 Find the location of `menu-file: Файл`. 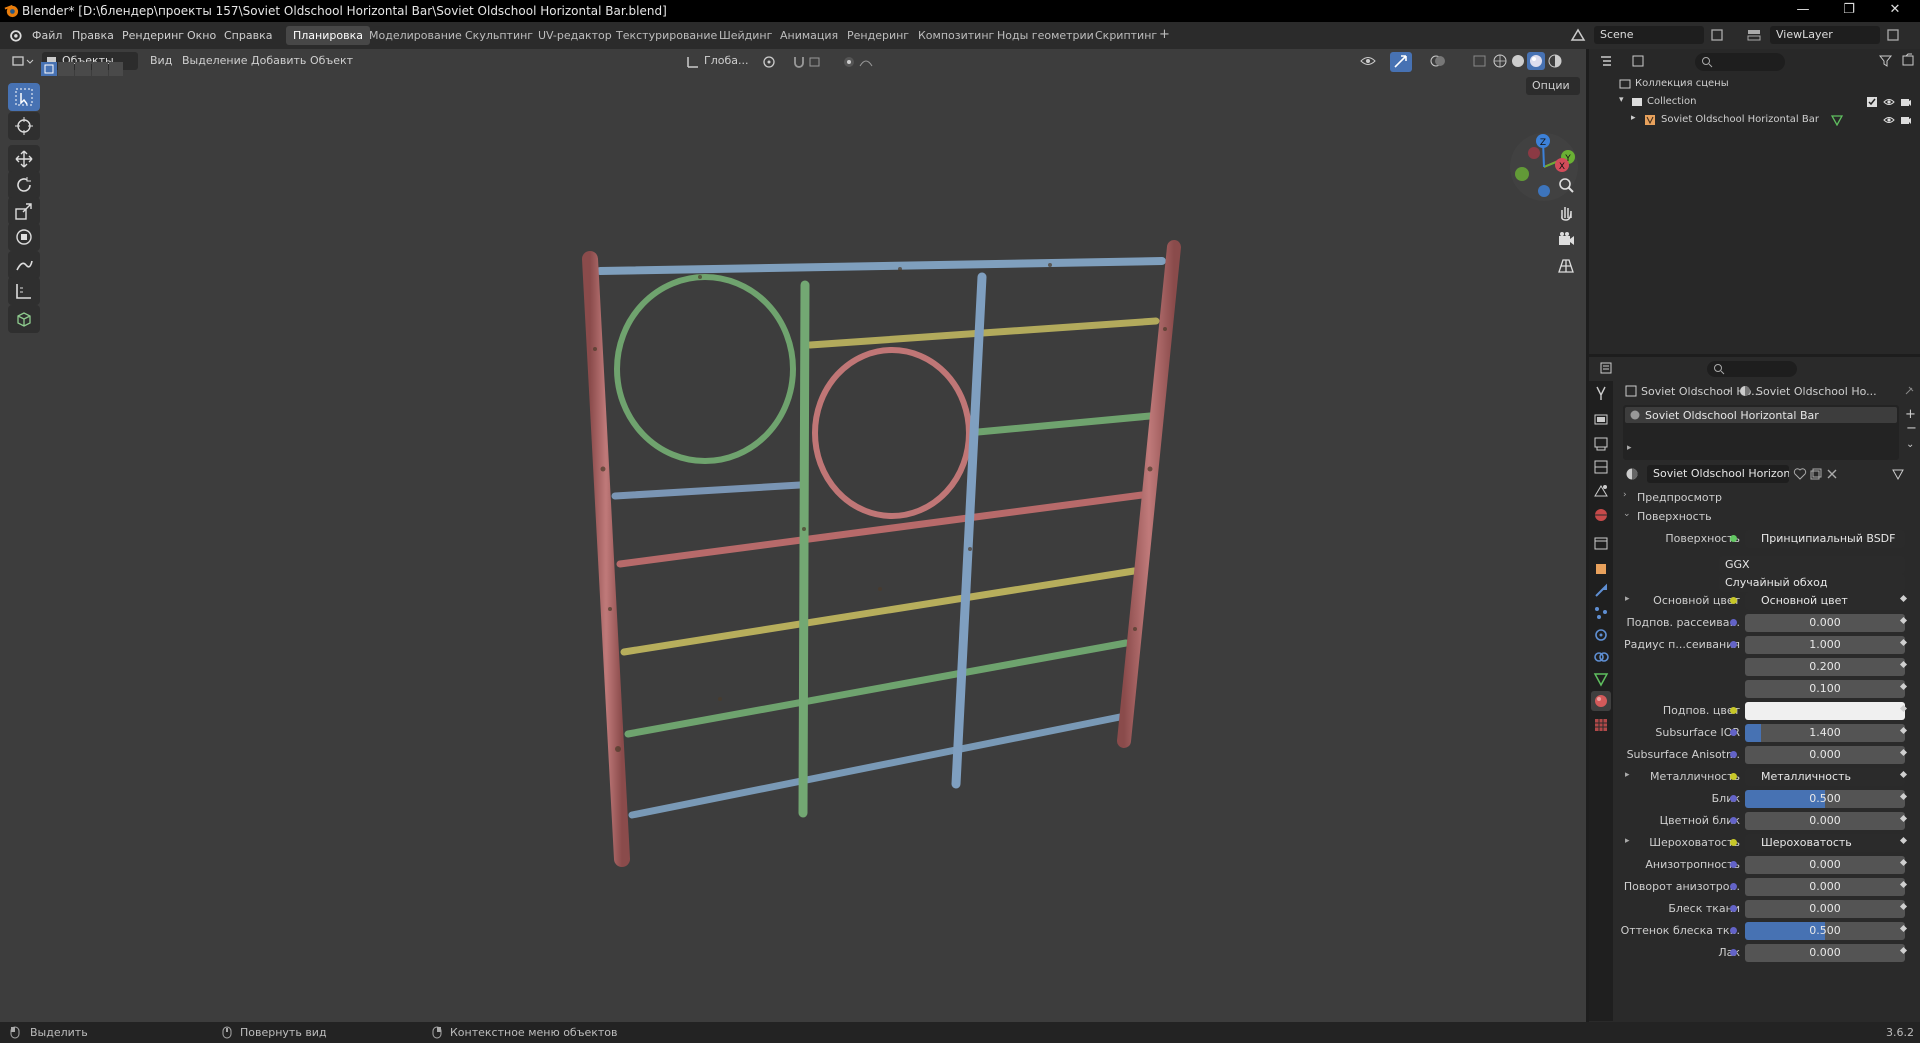

menu-file: Файл is located at coordinates (47, 35).